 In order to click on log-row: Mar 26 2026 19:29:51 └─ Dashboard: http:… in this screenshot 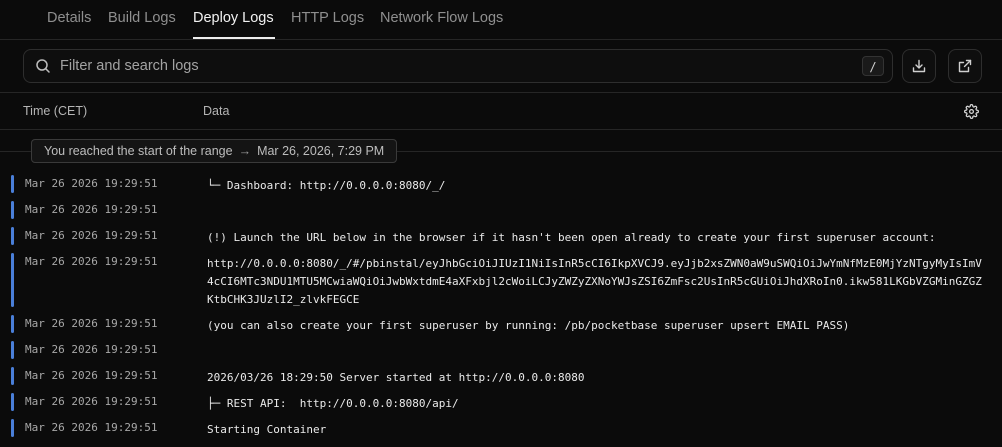, I will do `click(501, 184)`.